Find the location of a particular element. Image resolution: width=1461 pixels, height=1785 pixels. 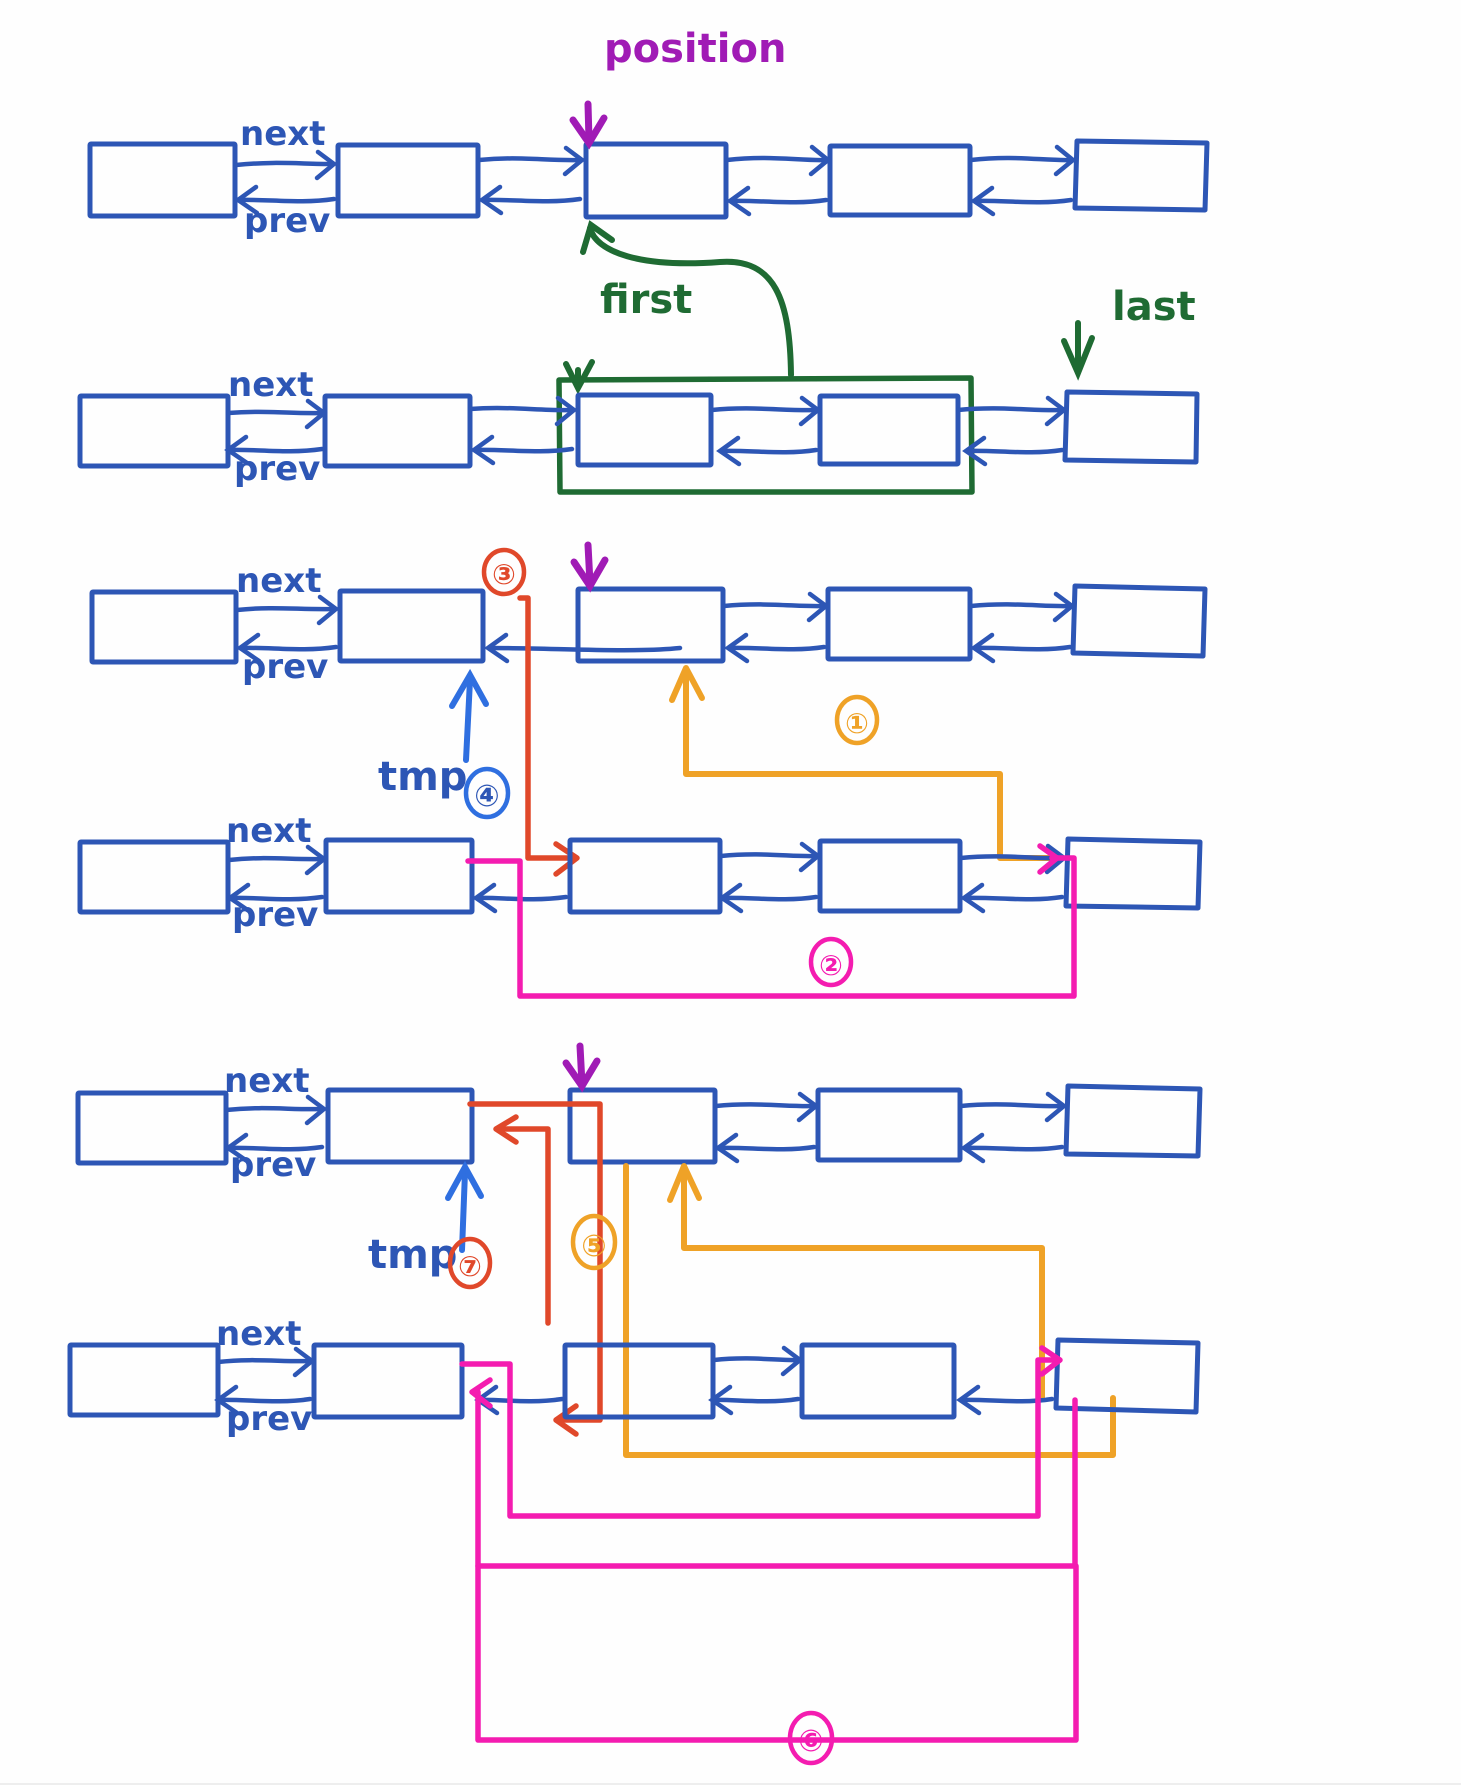

row-6-prev-label: prev is located at coordinates (269, 1419).